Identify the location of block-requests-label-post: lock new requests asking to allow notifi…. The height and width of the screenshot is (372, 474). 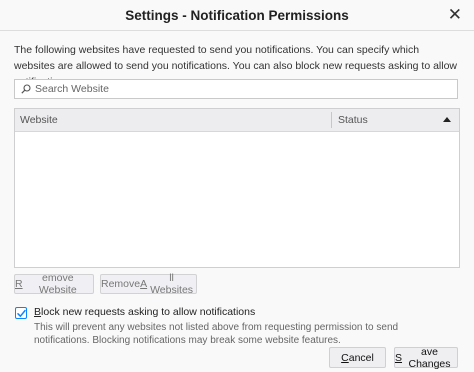
(148, 312).